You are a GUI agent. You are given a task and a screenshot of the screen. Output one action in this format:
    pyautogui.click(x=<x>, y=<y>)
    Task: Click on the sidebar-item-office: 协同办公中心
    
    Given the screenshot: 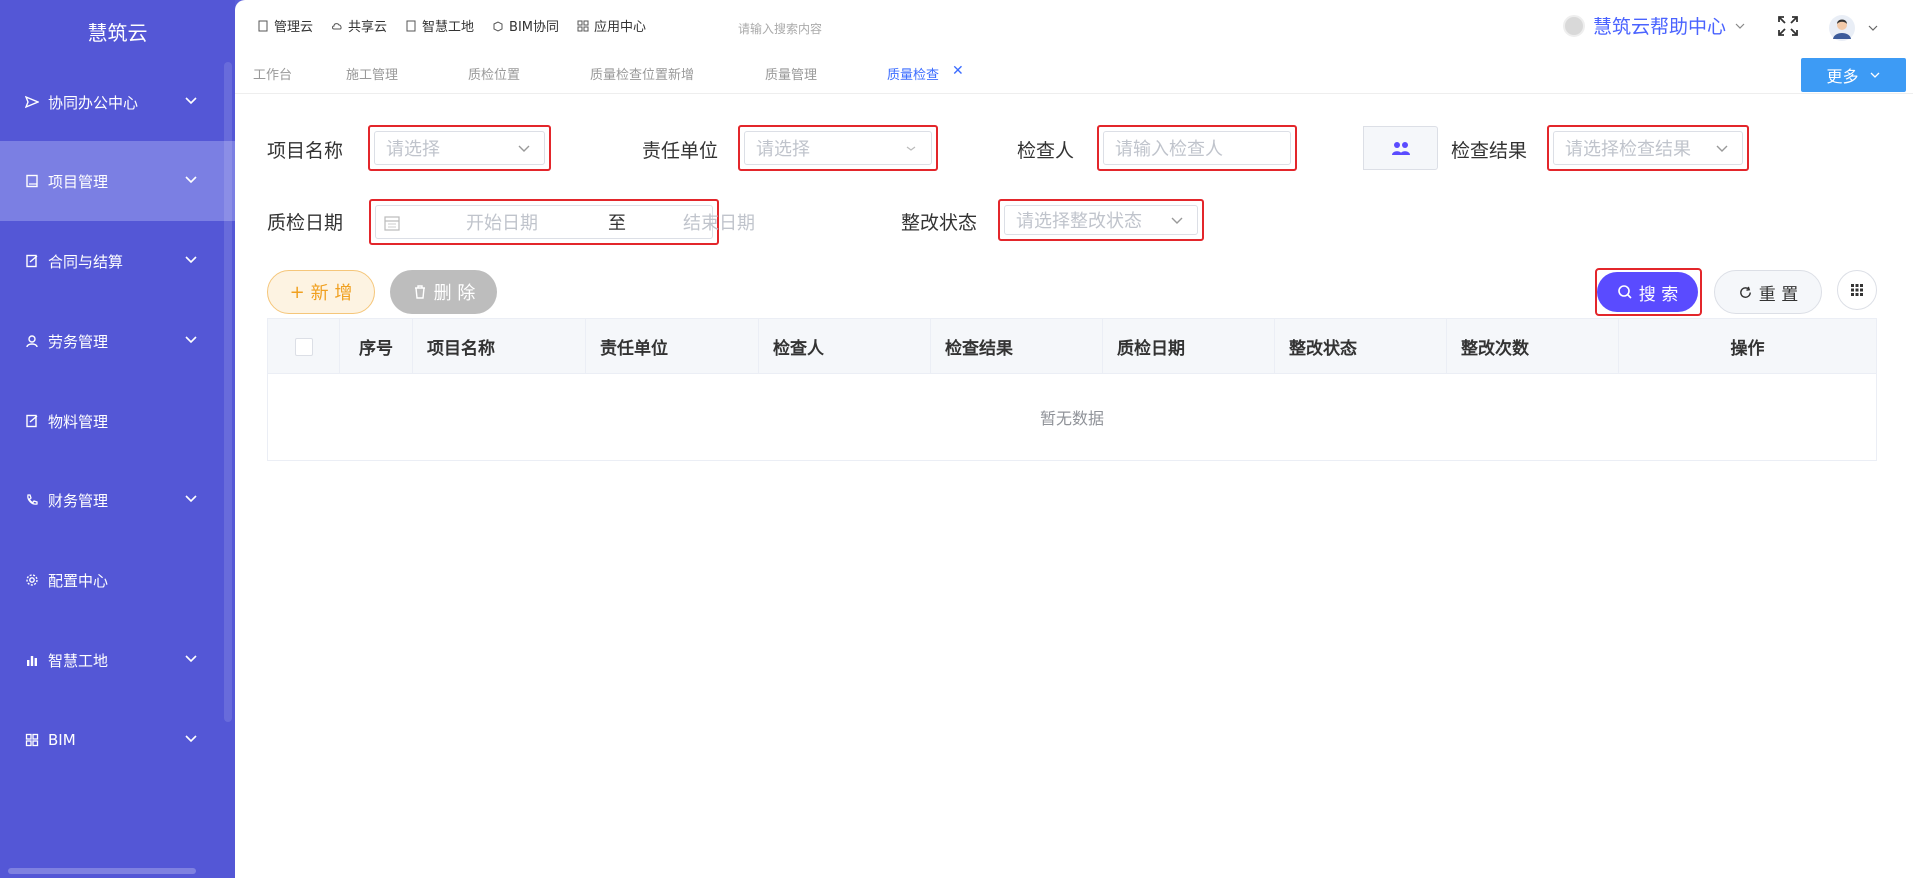 What is the action you would take?
    pyautogui.click(x=117, y=102)
    